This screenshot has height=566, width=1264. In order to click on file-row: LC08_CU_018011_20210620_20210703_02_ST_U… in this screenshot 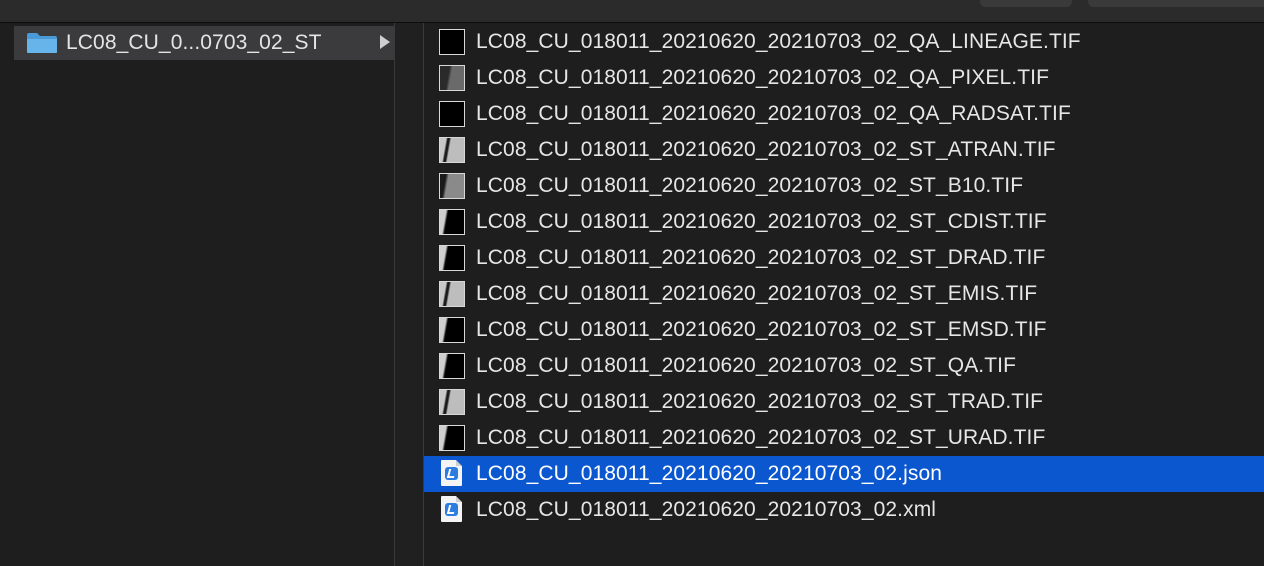, I will do `click(844, 438)`.